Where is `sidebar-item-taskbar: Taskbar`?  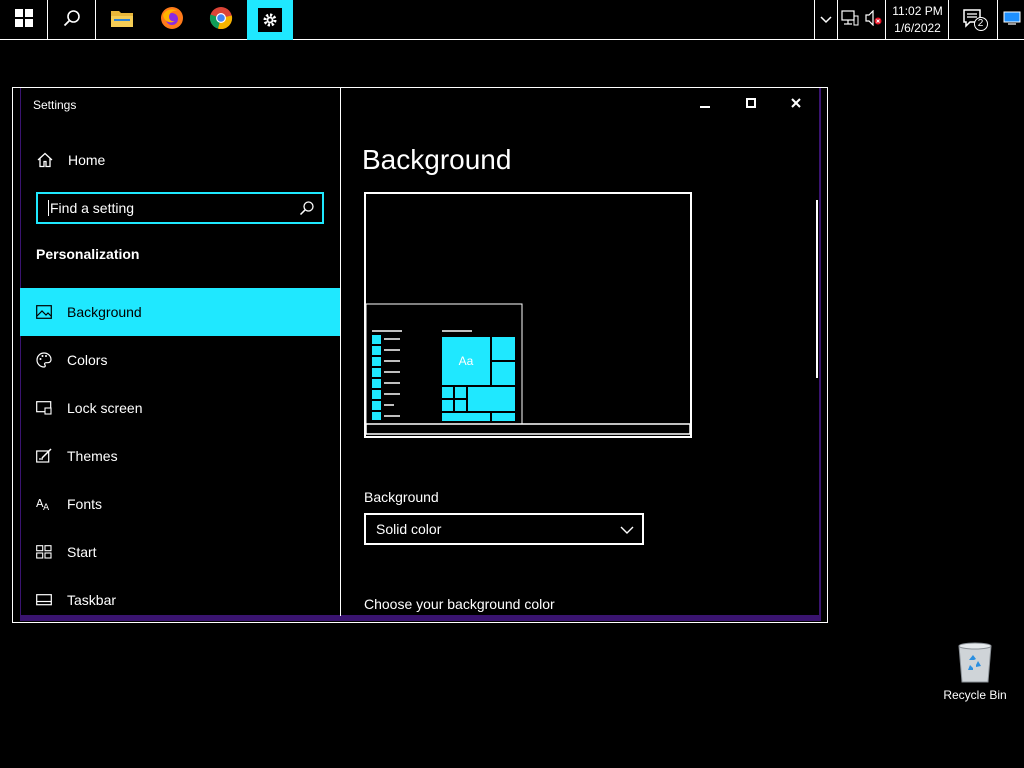 sidebar-item-taskbar: Taskbar is located at coordinates (180, 600).